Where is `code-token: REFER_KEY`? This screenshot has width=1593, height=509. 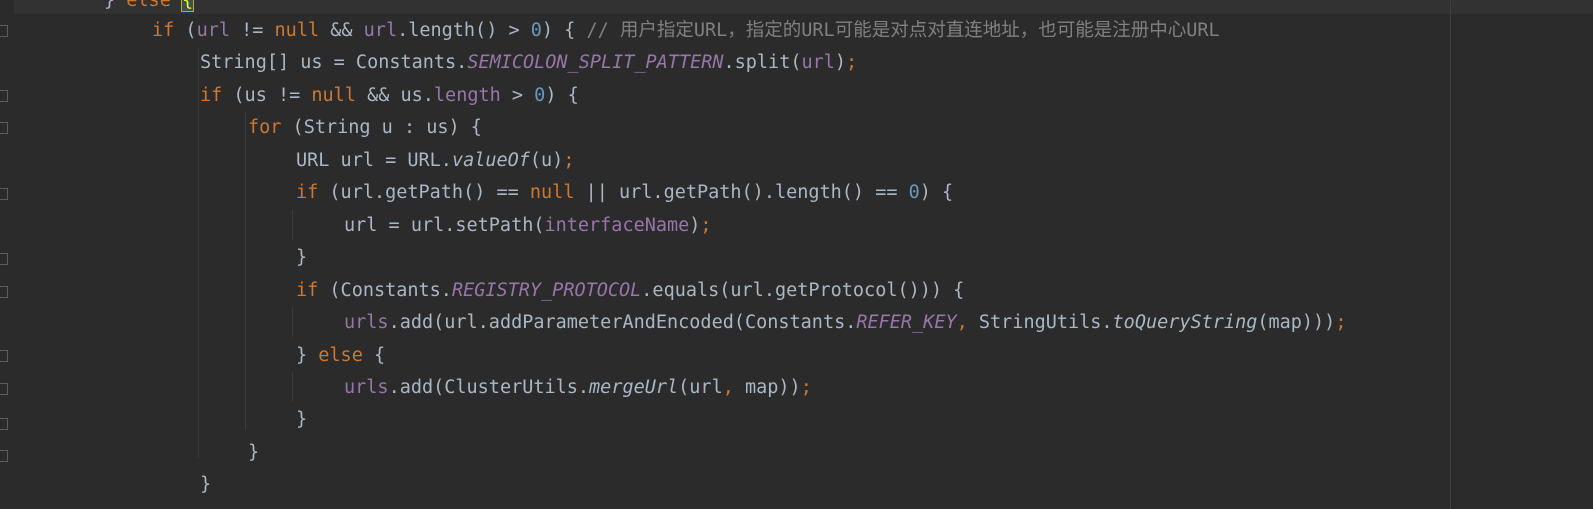 code-token: REFER_KEY is located at coordinates (906, 322).